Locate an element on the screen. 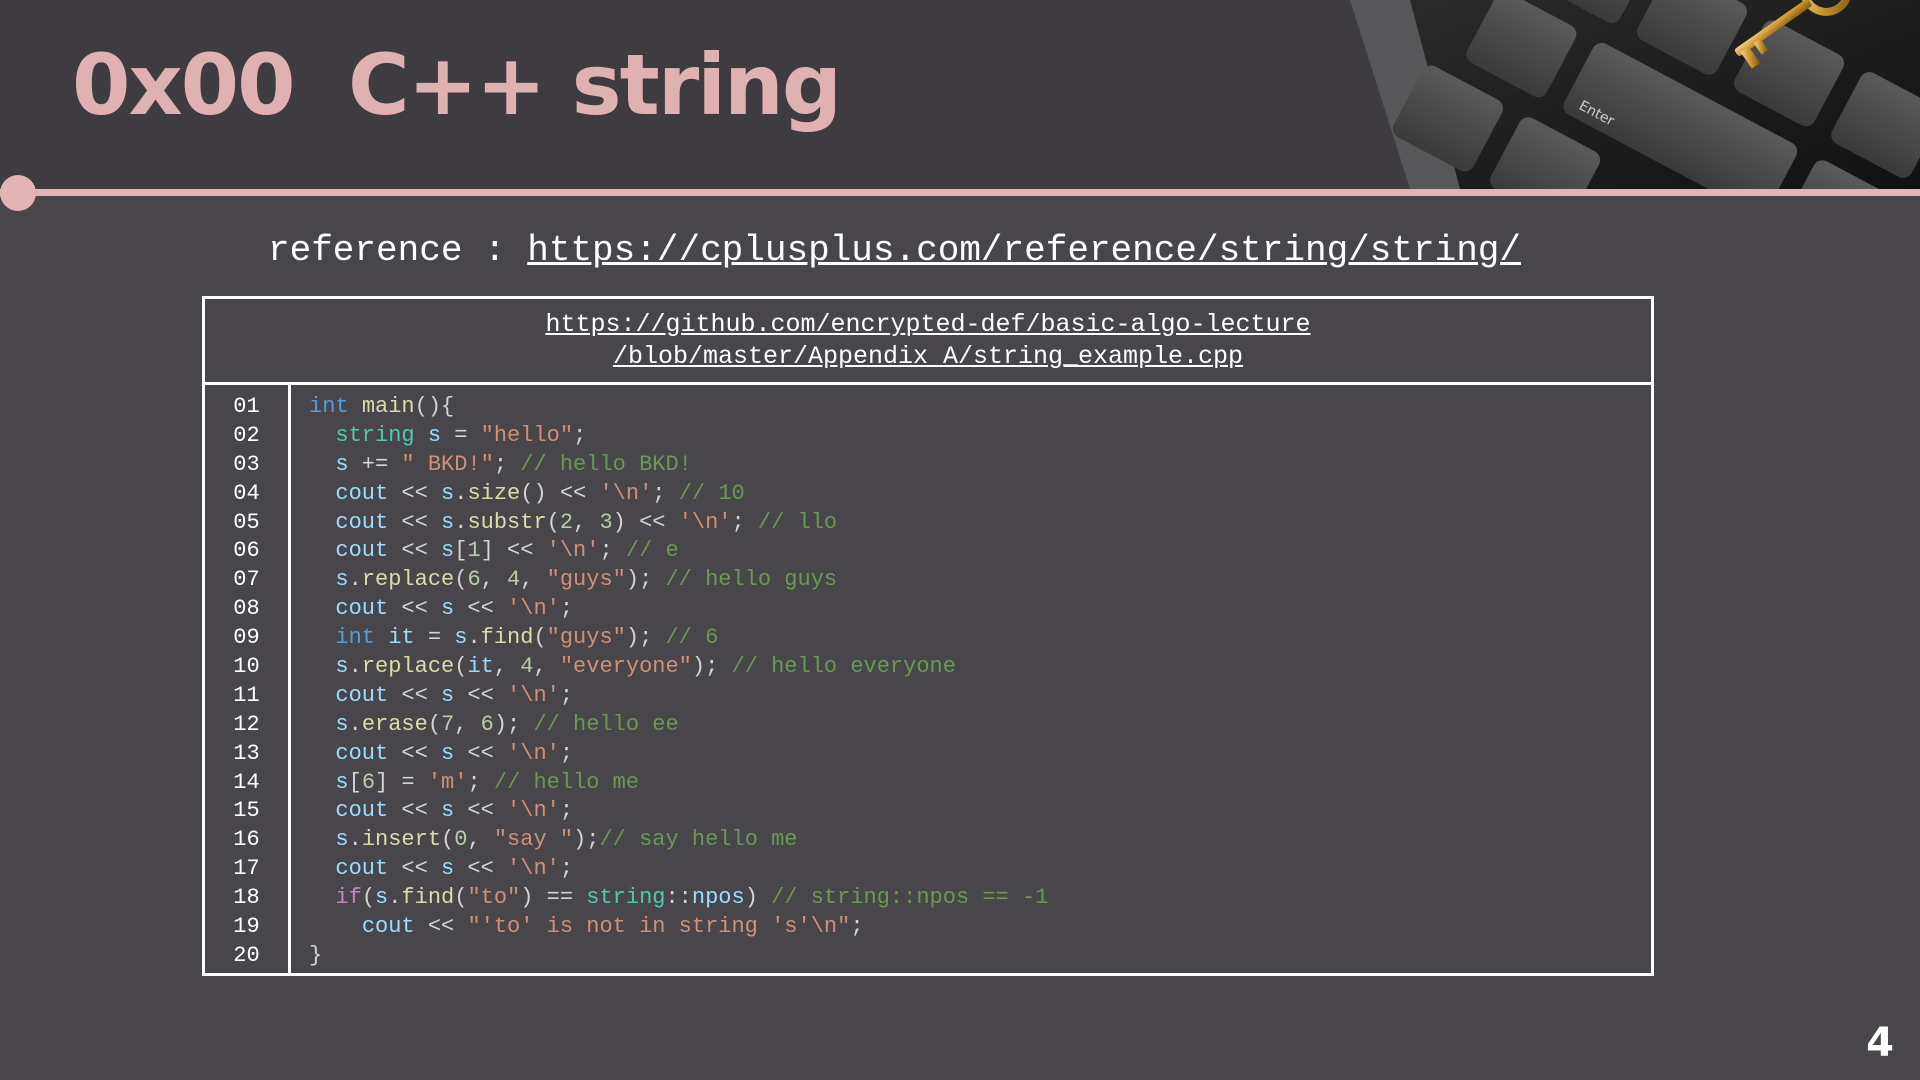 The image size is (1920, 1080). line-number: 20 is located at coordinates (246, 955).